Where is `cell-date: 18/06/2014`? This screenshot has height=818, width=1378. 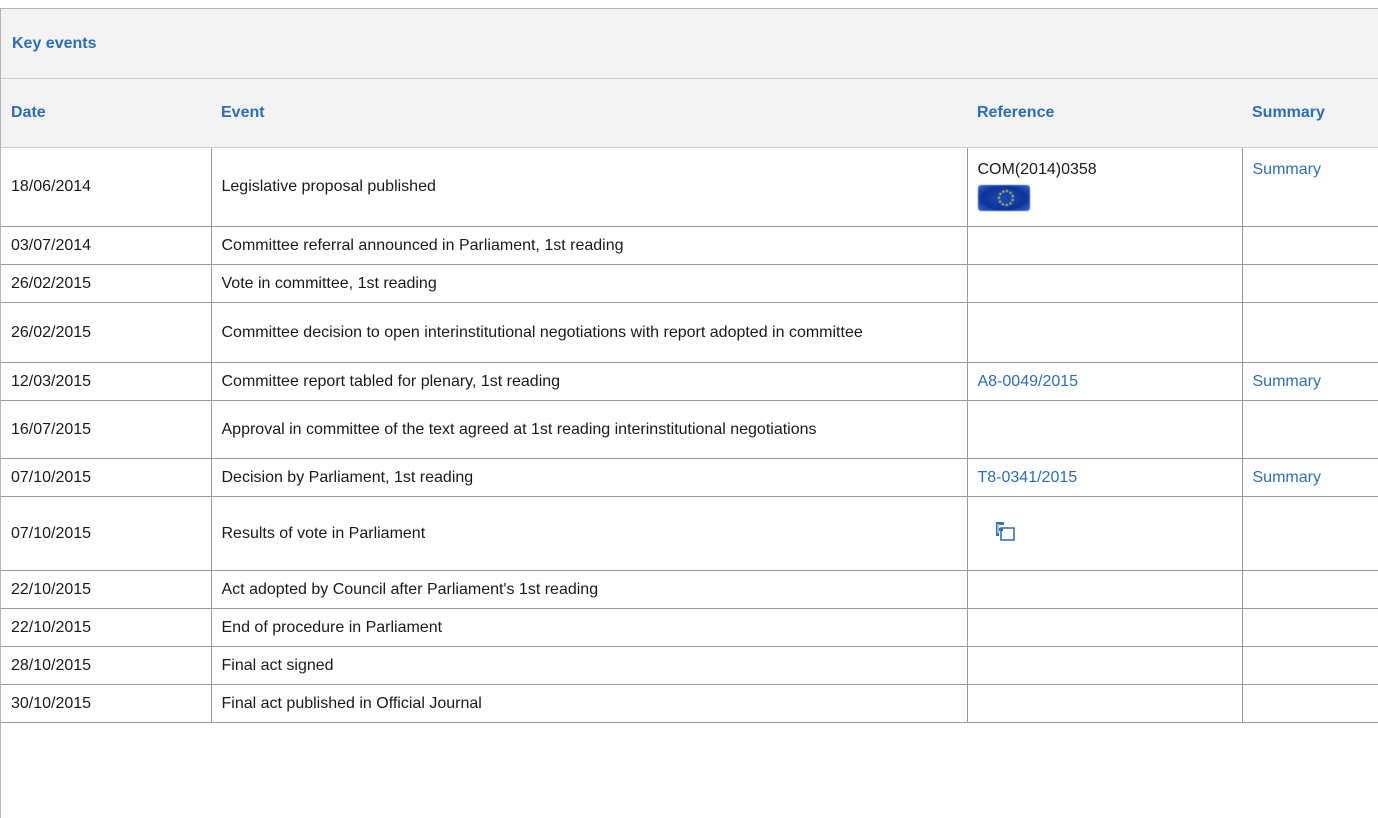 cell-date: 18/06/2014 is located at coordinates (106, 187).